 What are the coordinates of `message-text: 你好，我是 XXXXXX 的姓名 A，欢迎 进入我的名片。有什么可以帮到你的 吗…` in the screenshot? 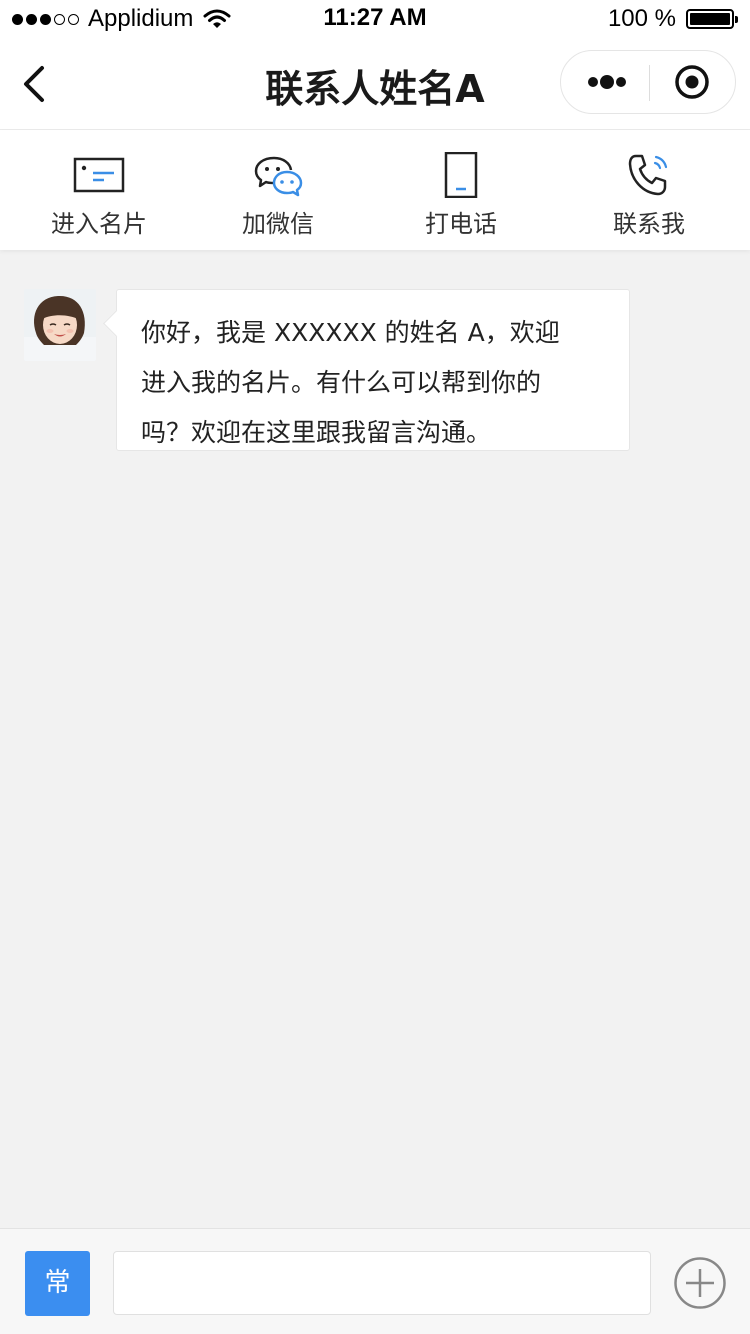 It's located at (374, 383).